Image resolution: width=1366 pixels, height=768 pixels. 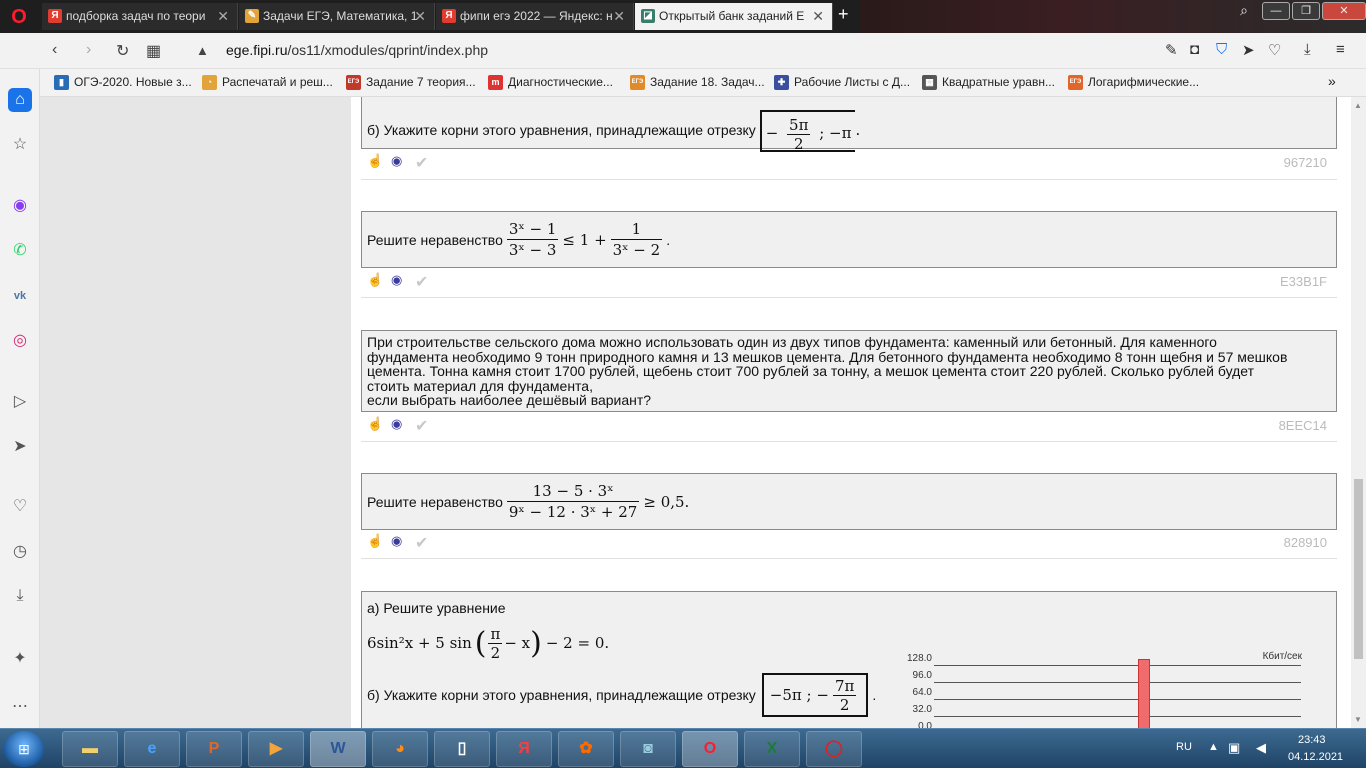 What do you see at coordinates (20, 552) in the screenshot?
I see `history-icon: ◷` at bounding box center [20, 552].